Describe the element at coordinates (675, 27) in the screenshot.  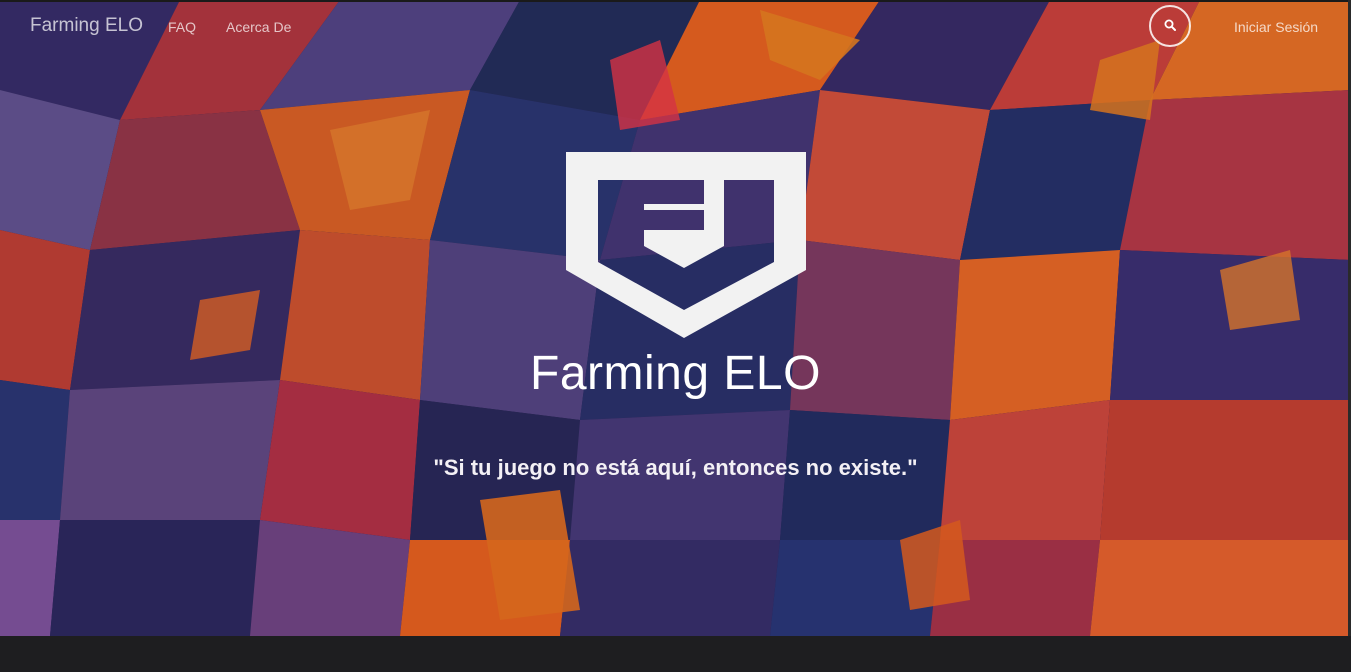
I see `top-navbar: Farming ELO FAQ Acerca De Iniciar Sesión` at that location.